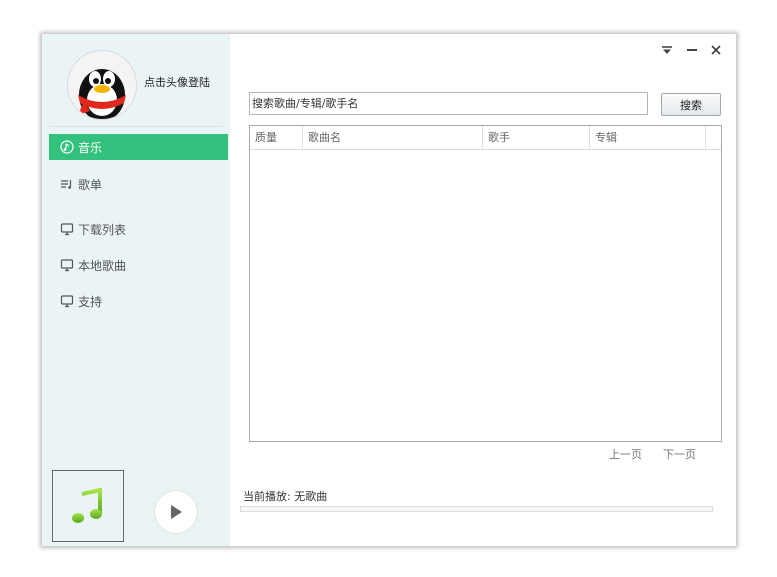 The width and height of the screenshot is (777, 577). What do you see at coordinates (67, 184) in the screenshot?
I see `playlist-icon` at bounding box center [67, 184].